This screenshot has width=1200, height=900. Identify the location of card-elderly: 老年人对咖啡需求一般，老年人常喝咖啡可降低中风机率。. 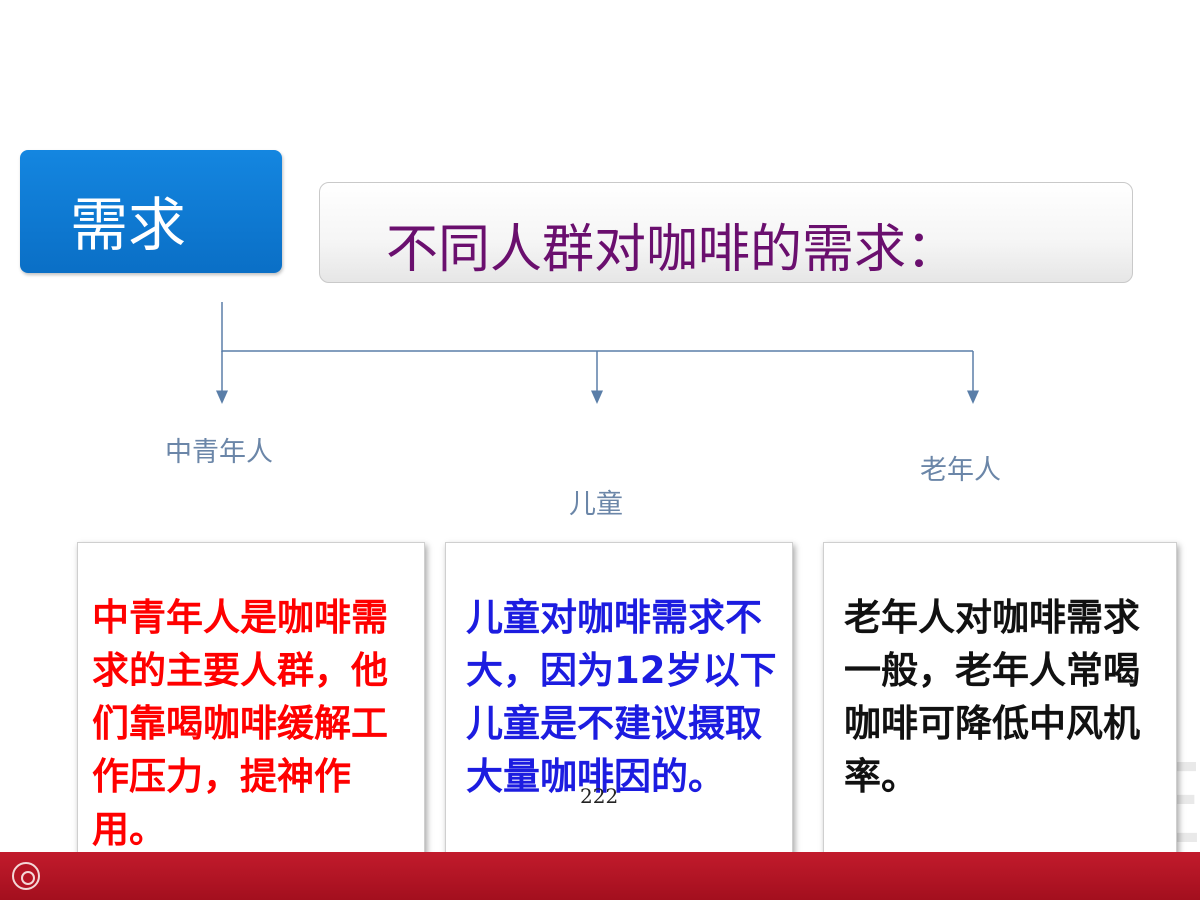
(1000, 713).